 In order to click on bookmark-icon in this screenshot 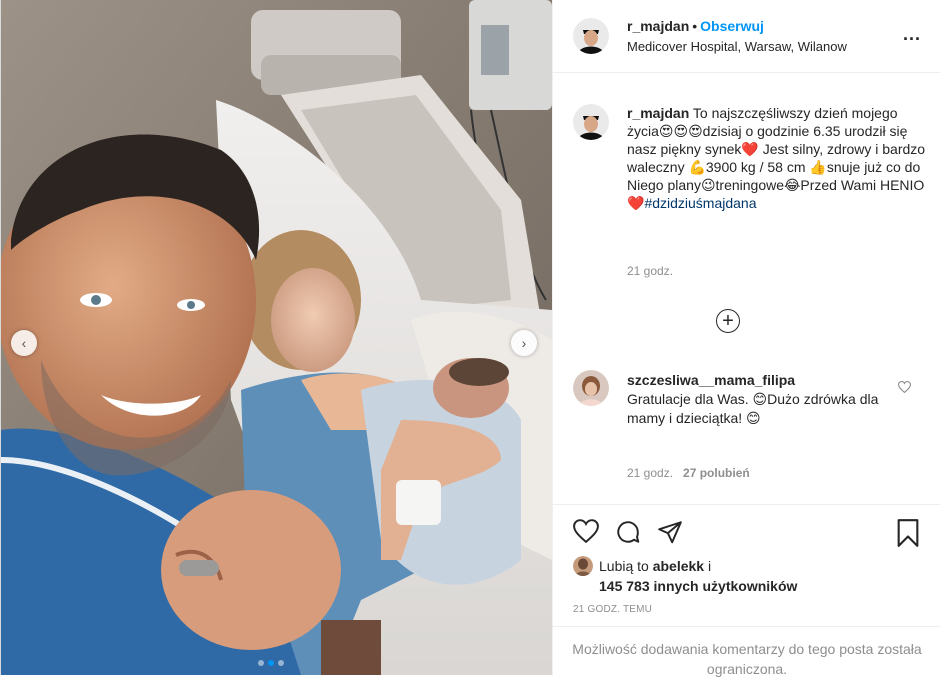, I will do `click(908, 535)`.